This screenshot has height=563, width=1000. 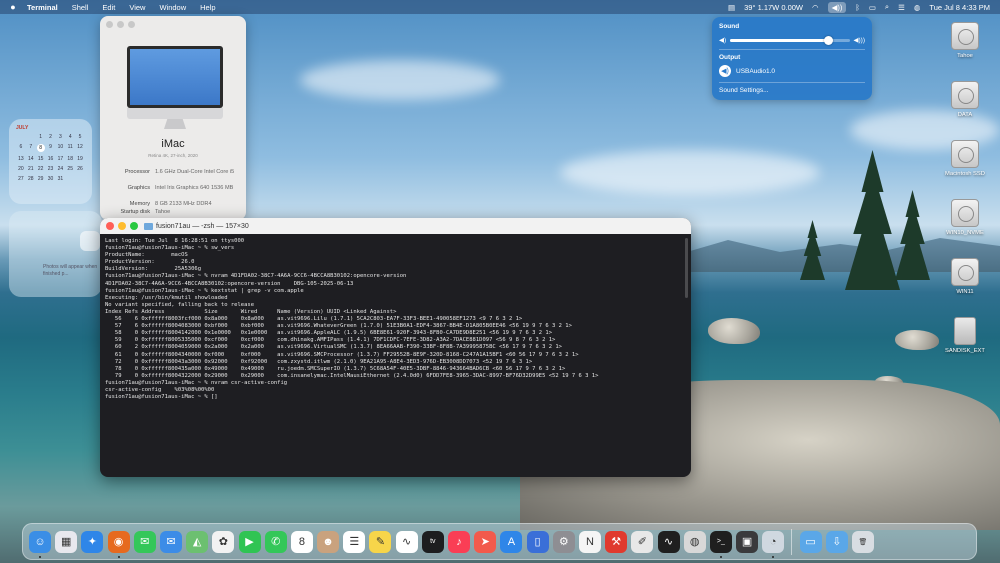 What do you see at coordinates (137, 7) in the screenshot?
I see `menu-view: View` at bounding box center [137, 7].